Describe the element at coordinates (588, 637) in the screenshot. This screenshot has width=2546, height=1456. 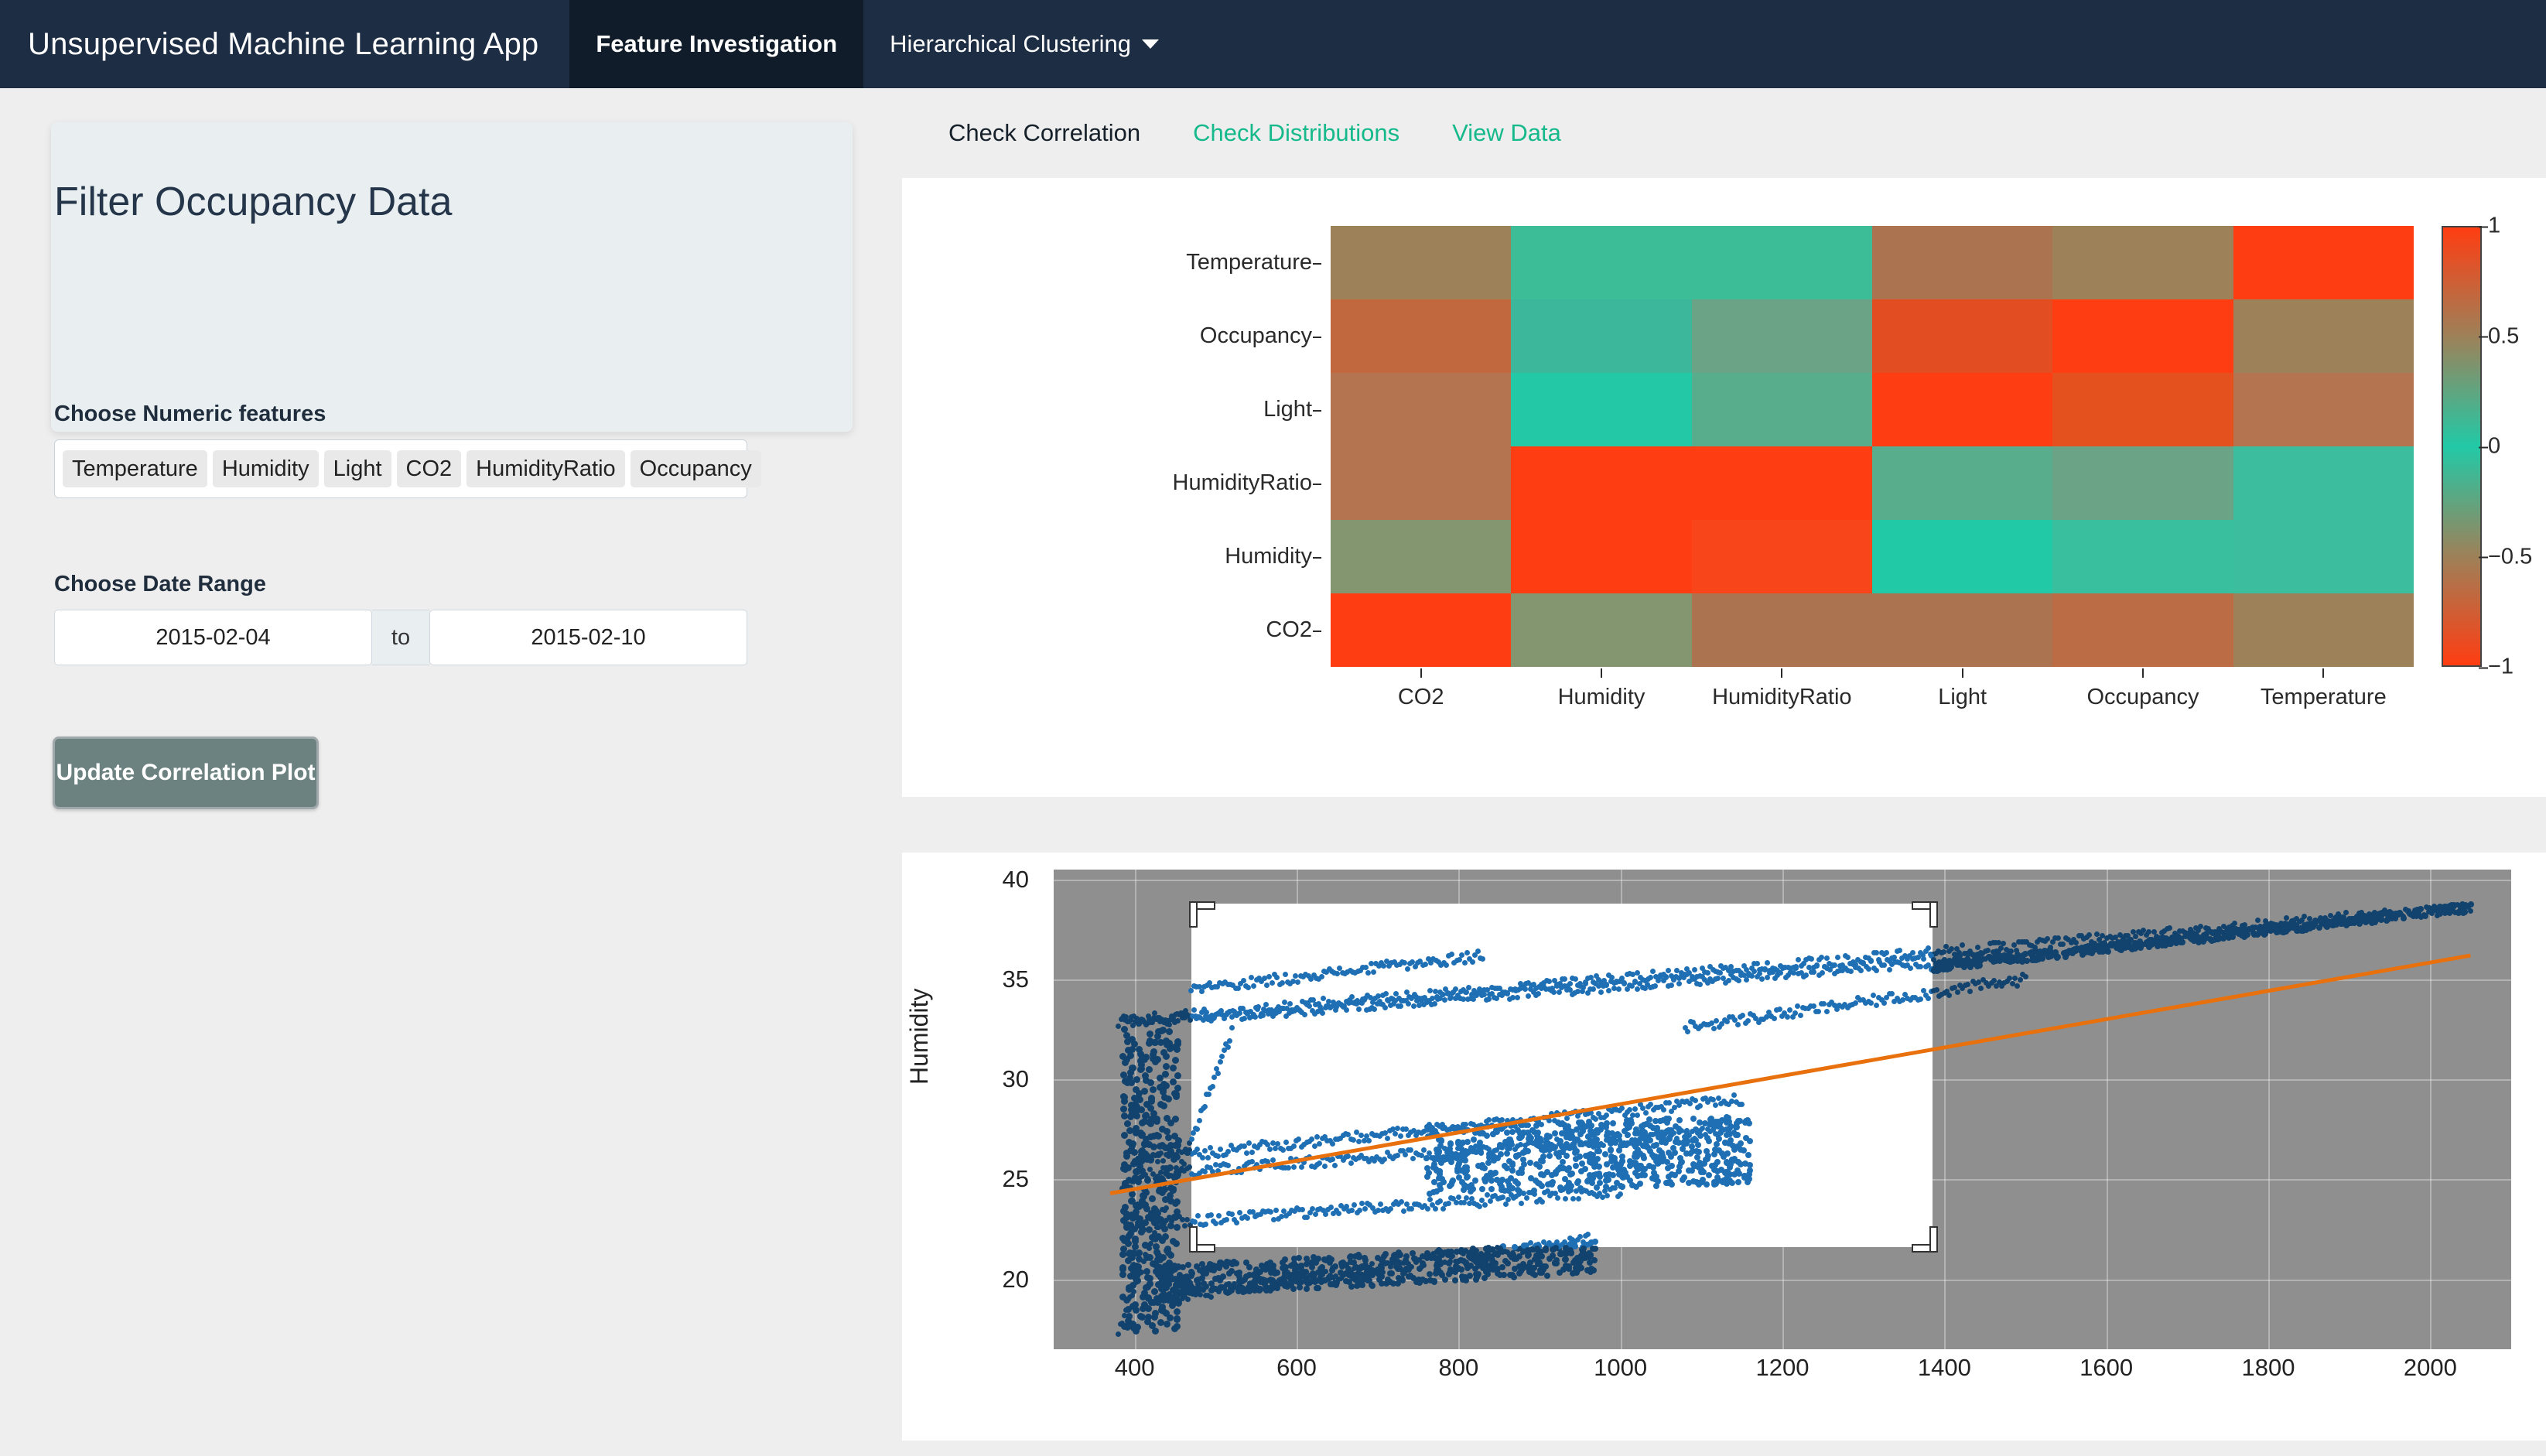
I see `date-end-input: 2015-02-10` at that location.